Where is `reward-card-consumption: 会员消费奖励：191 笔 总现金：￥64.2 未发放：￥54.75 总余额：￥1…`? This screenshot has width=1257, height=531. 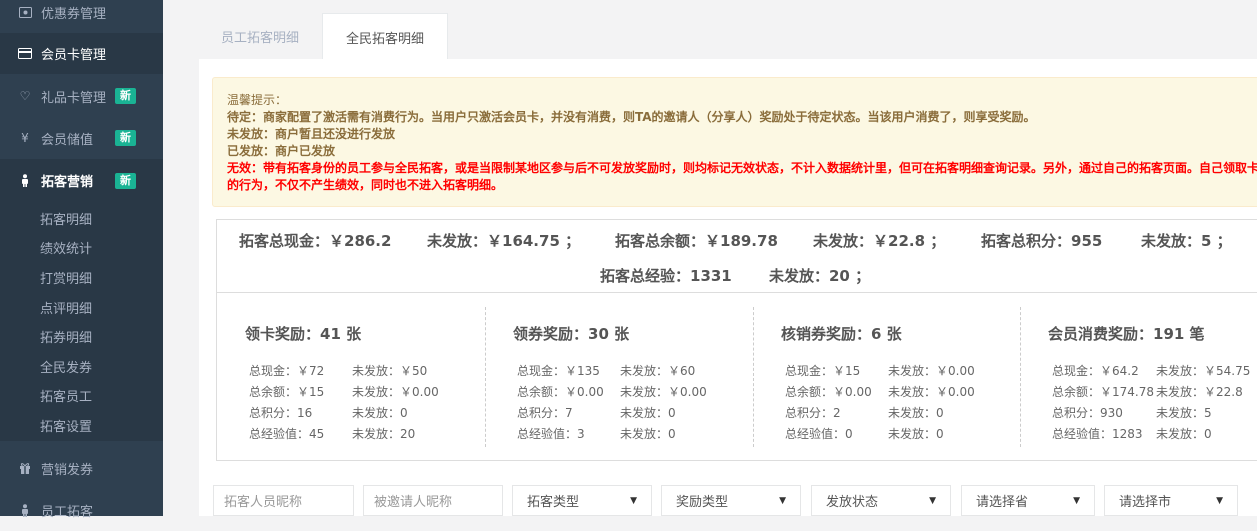 reward-card-consumption: 会员消费奖励：191 笔 总现金：￥64.2 未发放：￥54.75 总余额：￥1… is located at coordinates (1138, 377).